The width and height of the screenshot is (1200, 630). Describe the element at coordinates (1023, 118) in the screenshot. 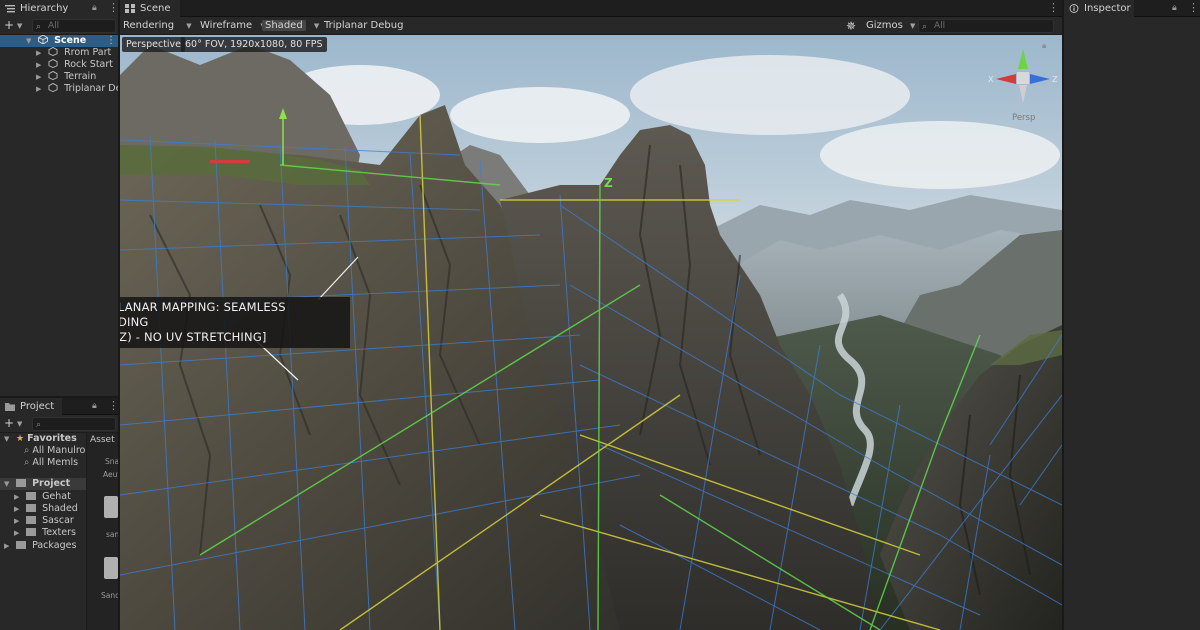

I see `gizmo-persp-label: Persp` at that location.